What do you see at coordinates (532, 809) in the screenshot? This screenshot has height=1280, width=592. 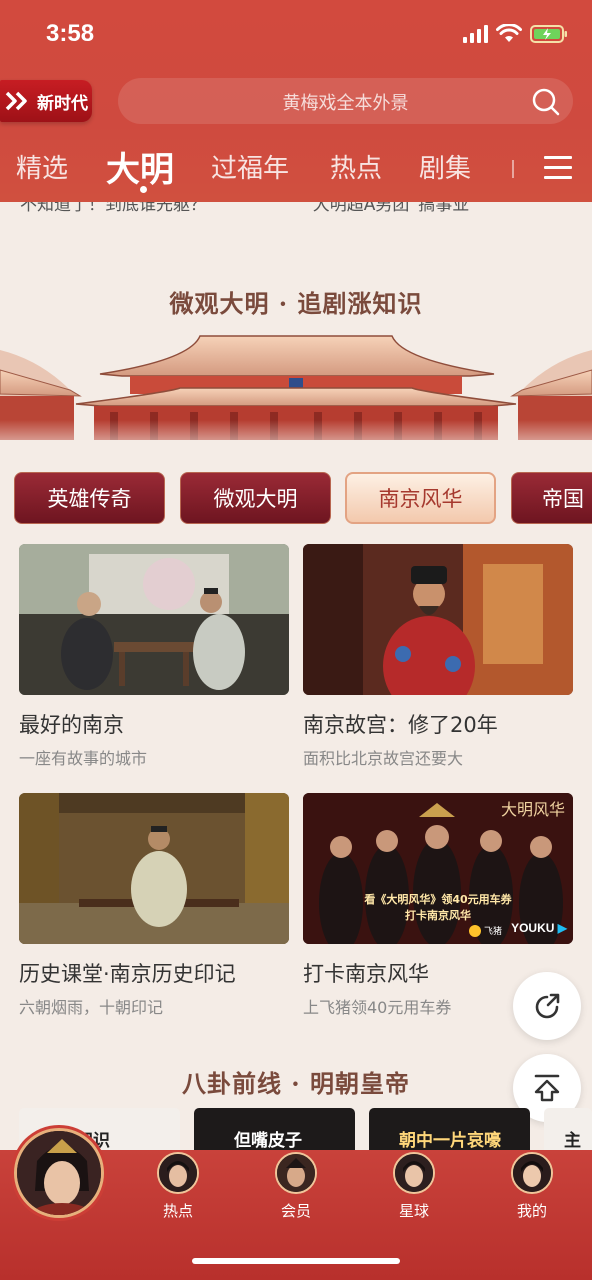 I see `poster-series-title: 大明风华` at bounding box center [532, 809].